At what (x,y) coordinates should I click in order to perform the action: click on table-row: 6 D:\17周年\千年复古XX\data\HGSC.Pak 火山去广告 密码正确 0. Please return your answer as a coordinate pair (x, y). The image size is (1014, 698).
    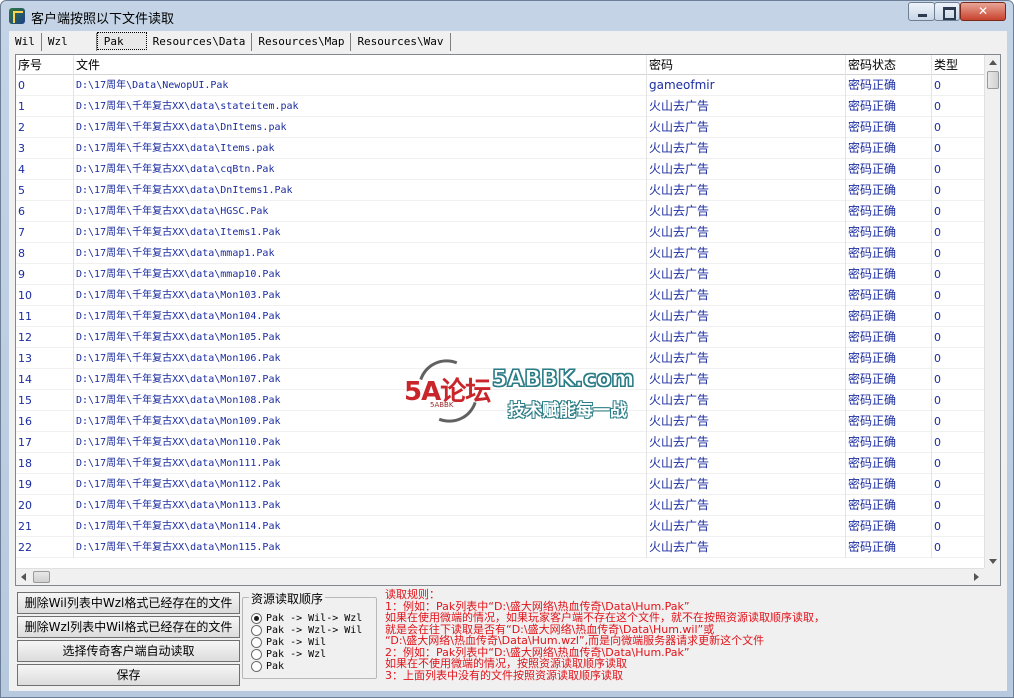
    Looking at the image, I should click on (501, 211).